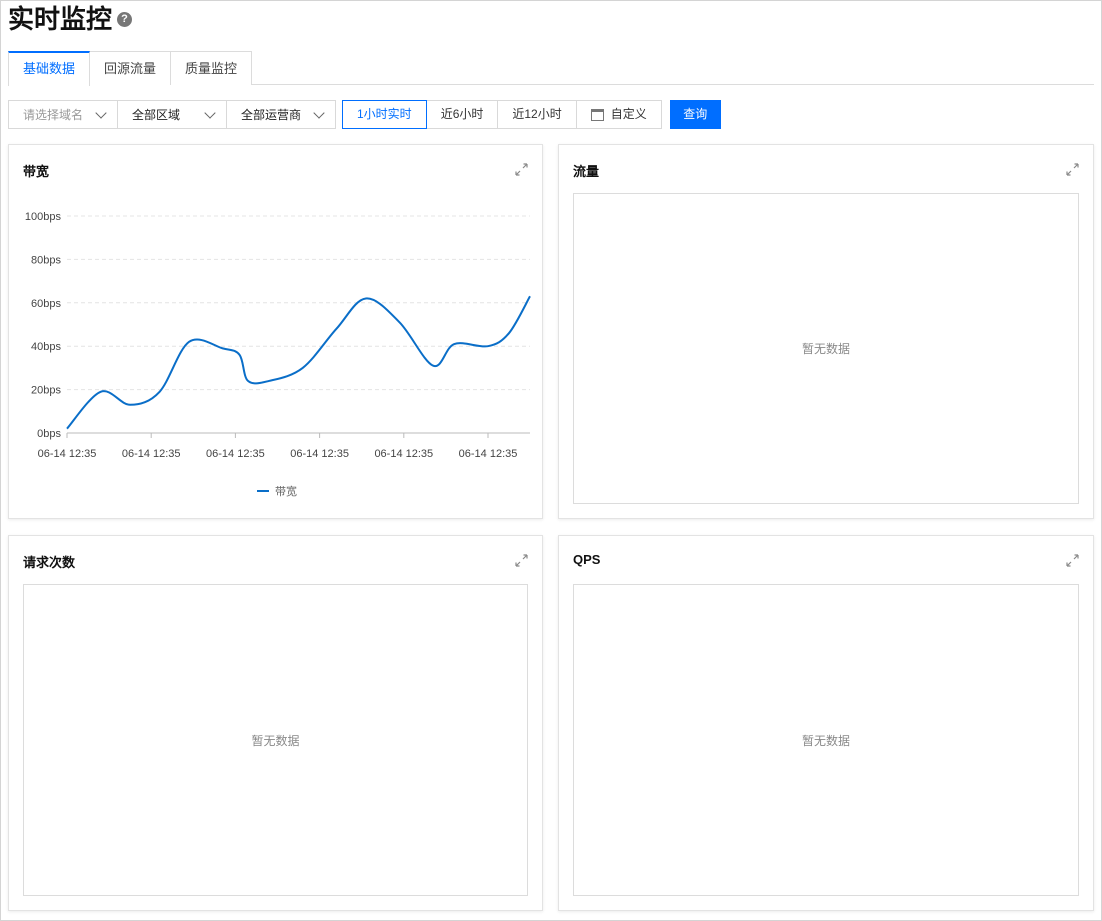 The image size is (1102, 921). What do you see at coordinates (43, 217) in the screenshot?
I see `y-tick-label: 100bps` at bounding box center [43, 217].